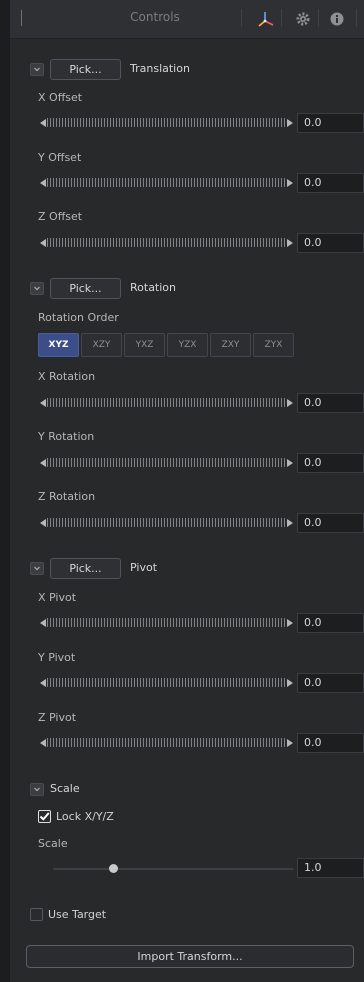 Image resolution: width=364 pixels, height=982 pixels. I want to click on rotation-order-zxy-button: ZXY, so click(230, 345).